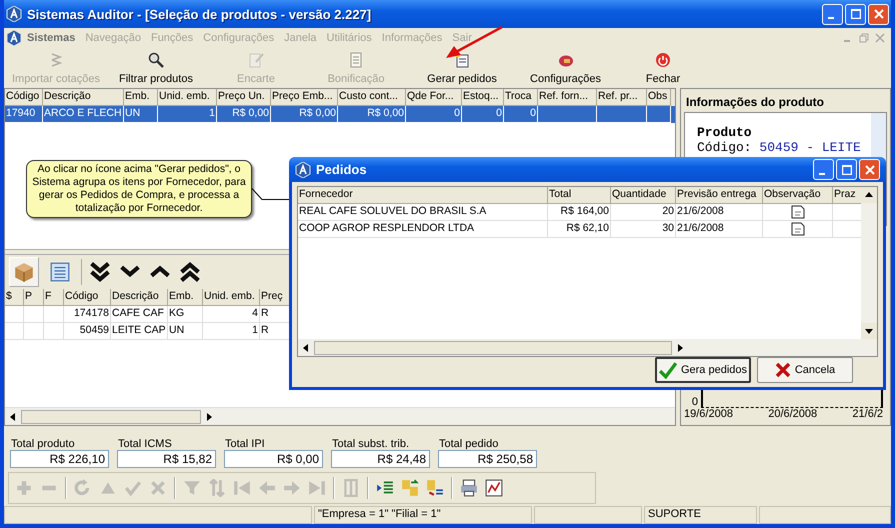 Image resolution: width=895 pixels, height=528 pixels. Describe the element at coordinates (869, 263) in the screenshot. I see `vertical-scrollbar` at that location.